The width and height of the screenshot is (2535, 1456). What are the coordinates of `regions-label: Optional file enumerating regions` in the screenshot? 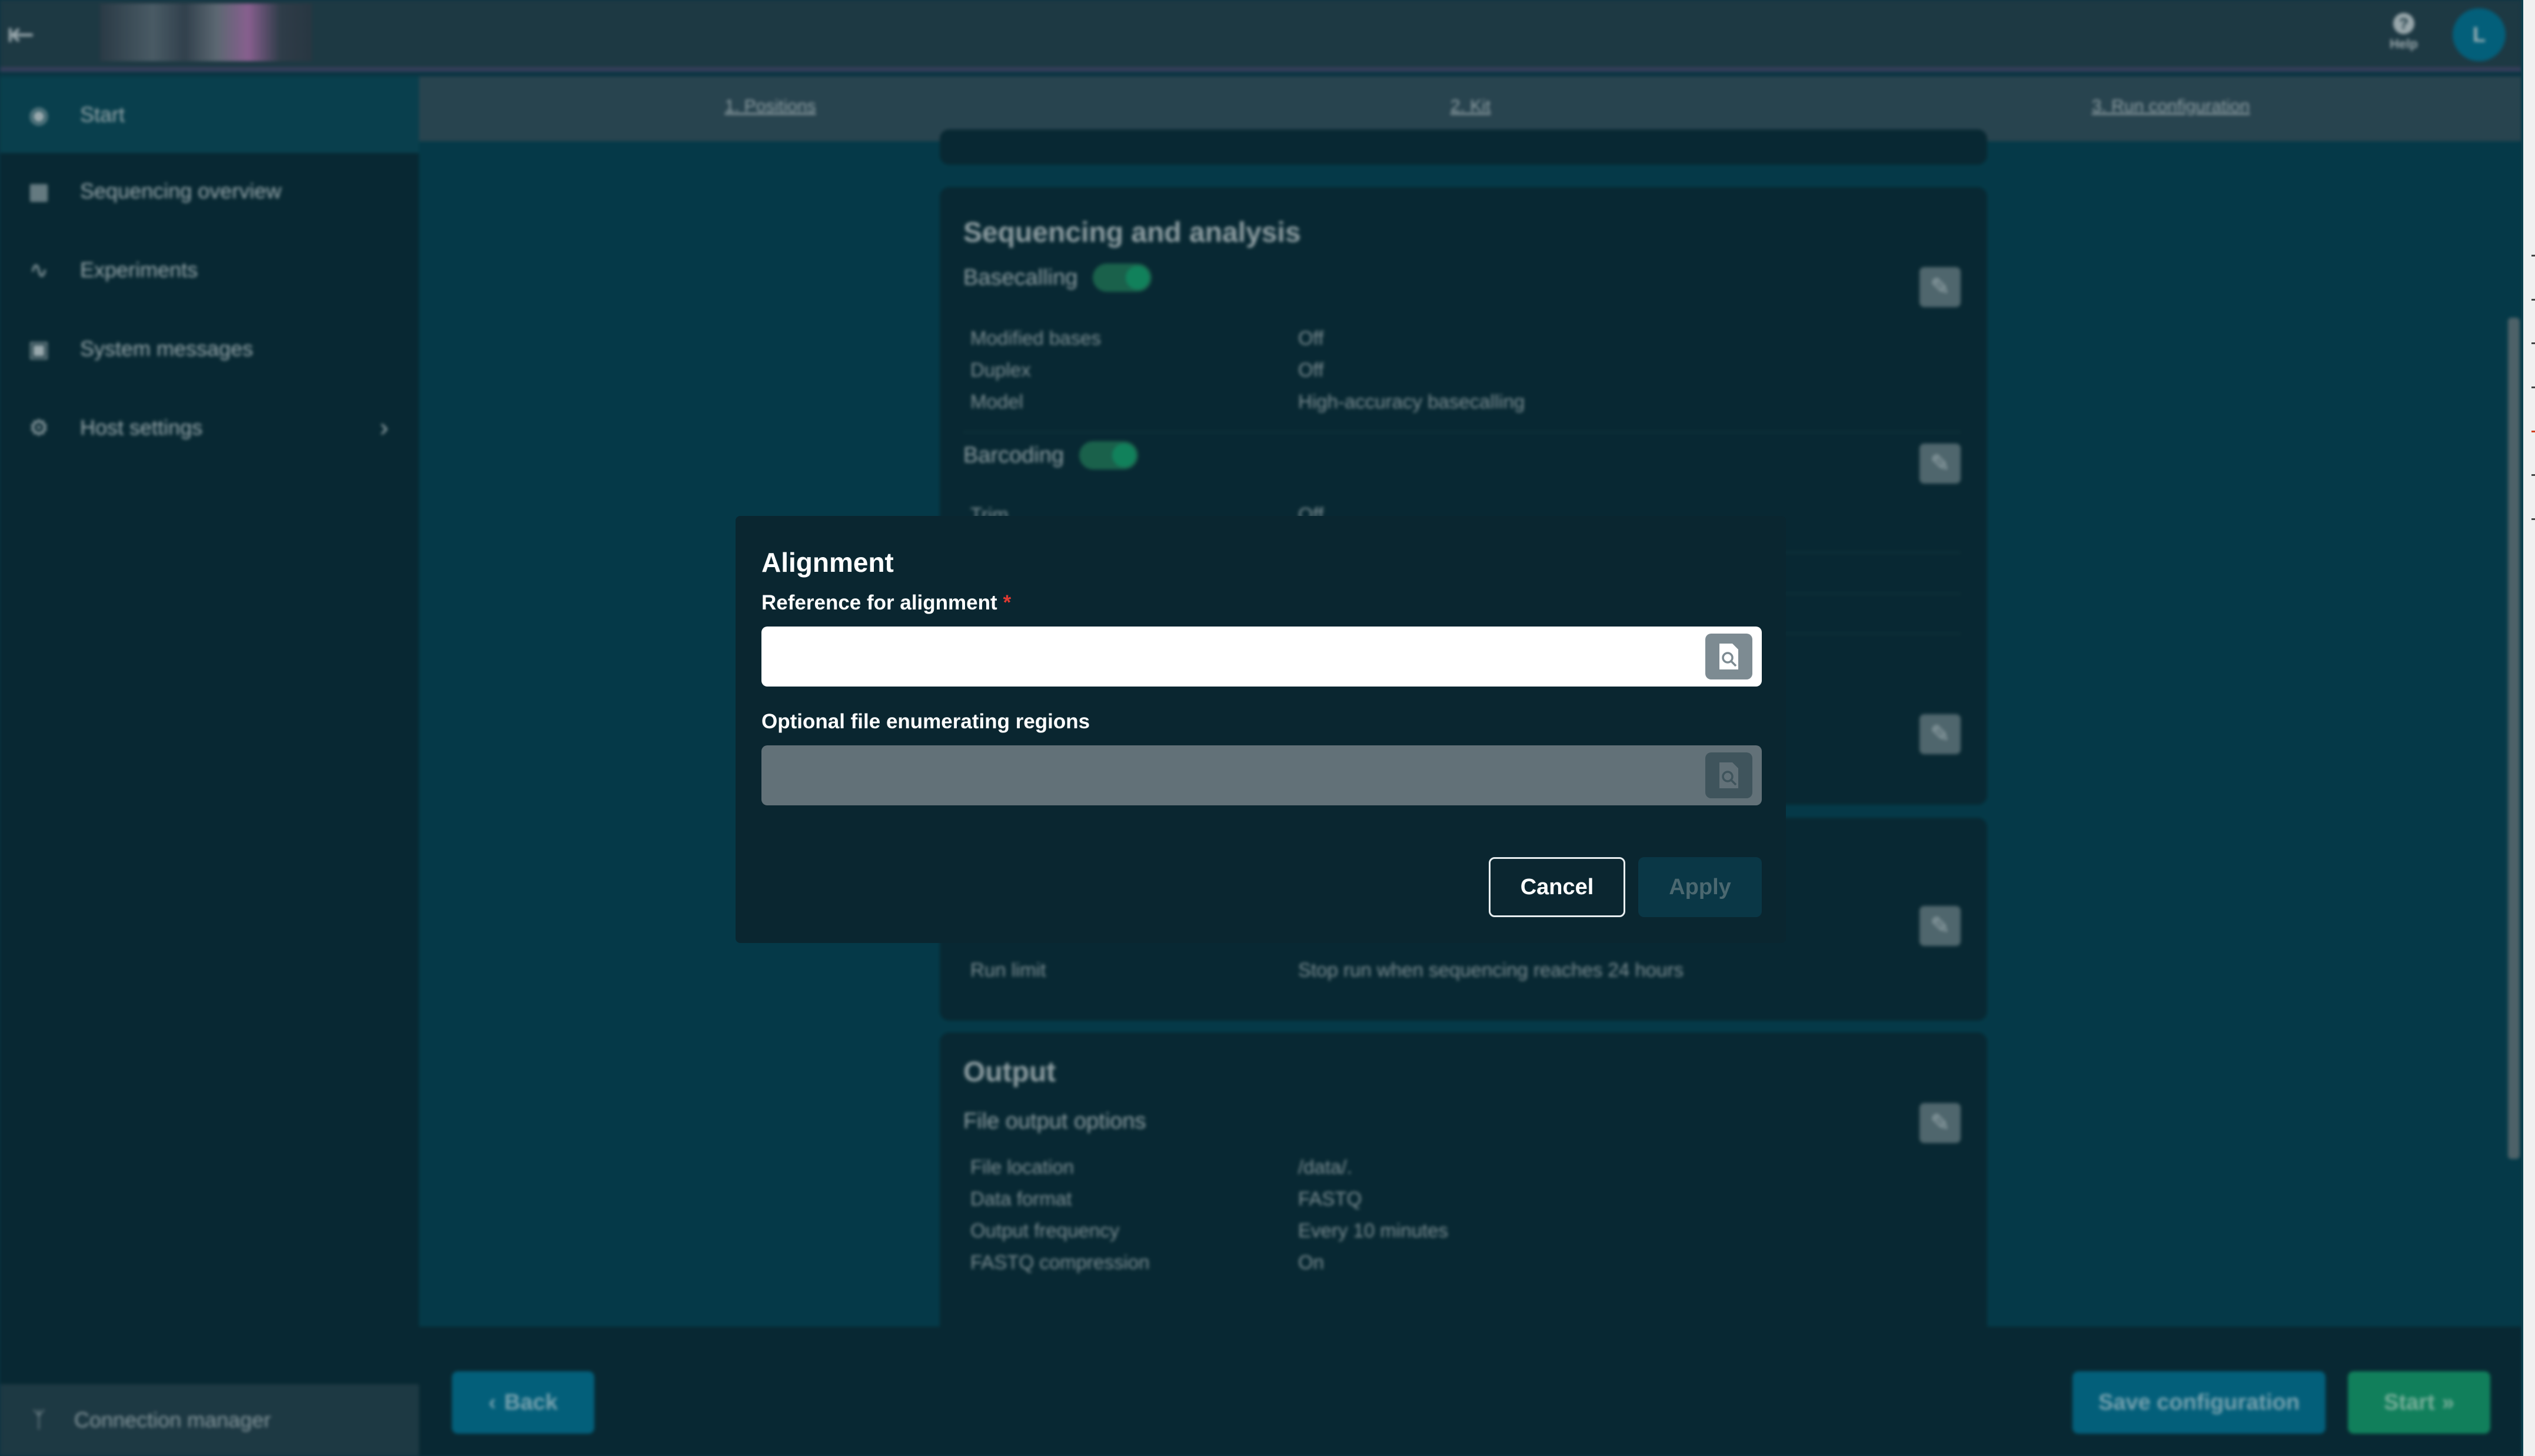 It's located at (925, 721).